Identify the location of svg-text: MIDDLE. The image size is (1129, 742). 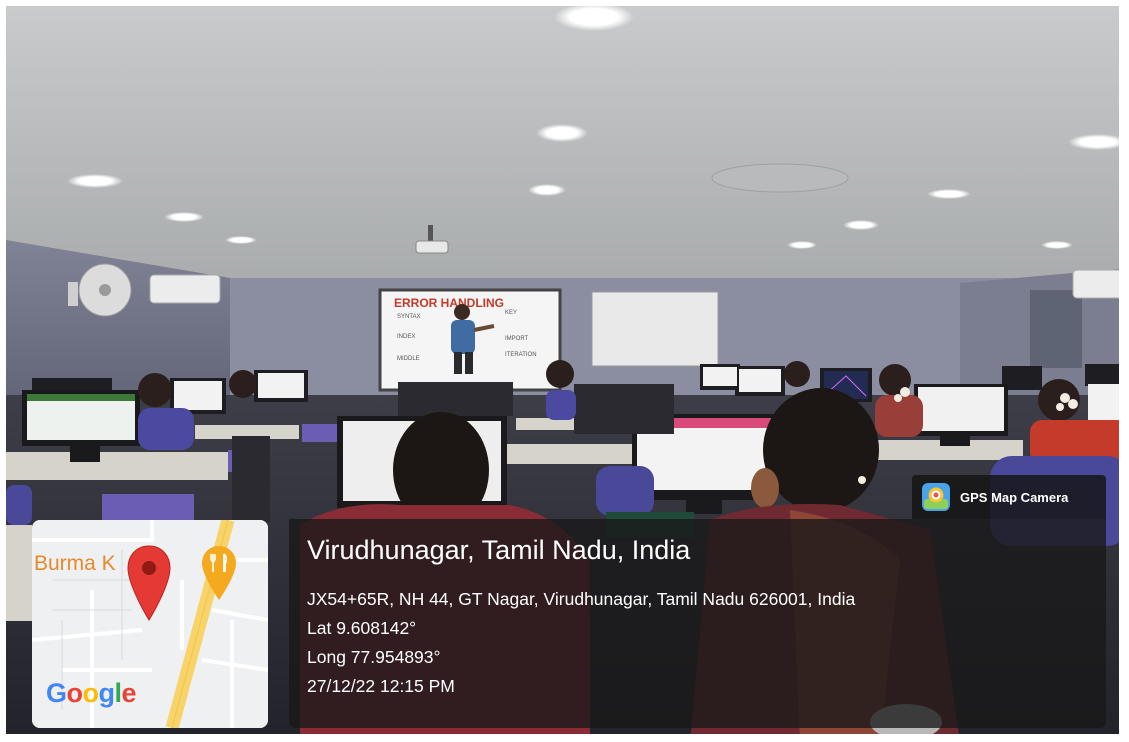
(408, 359).